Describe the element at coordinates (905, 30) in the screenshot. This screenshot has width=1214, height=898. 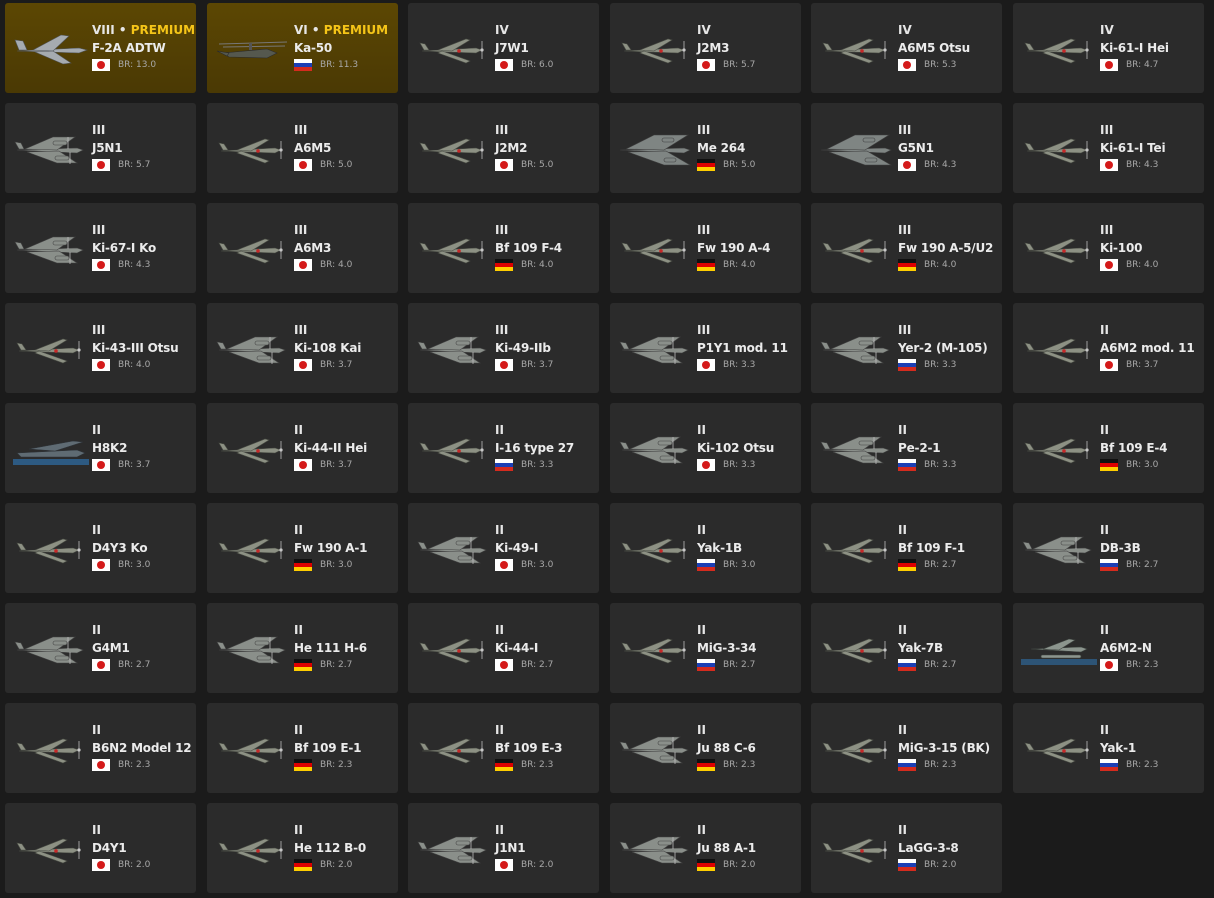
I see `rank-numeral: IV` at that location.